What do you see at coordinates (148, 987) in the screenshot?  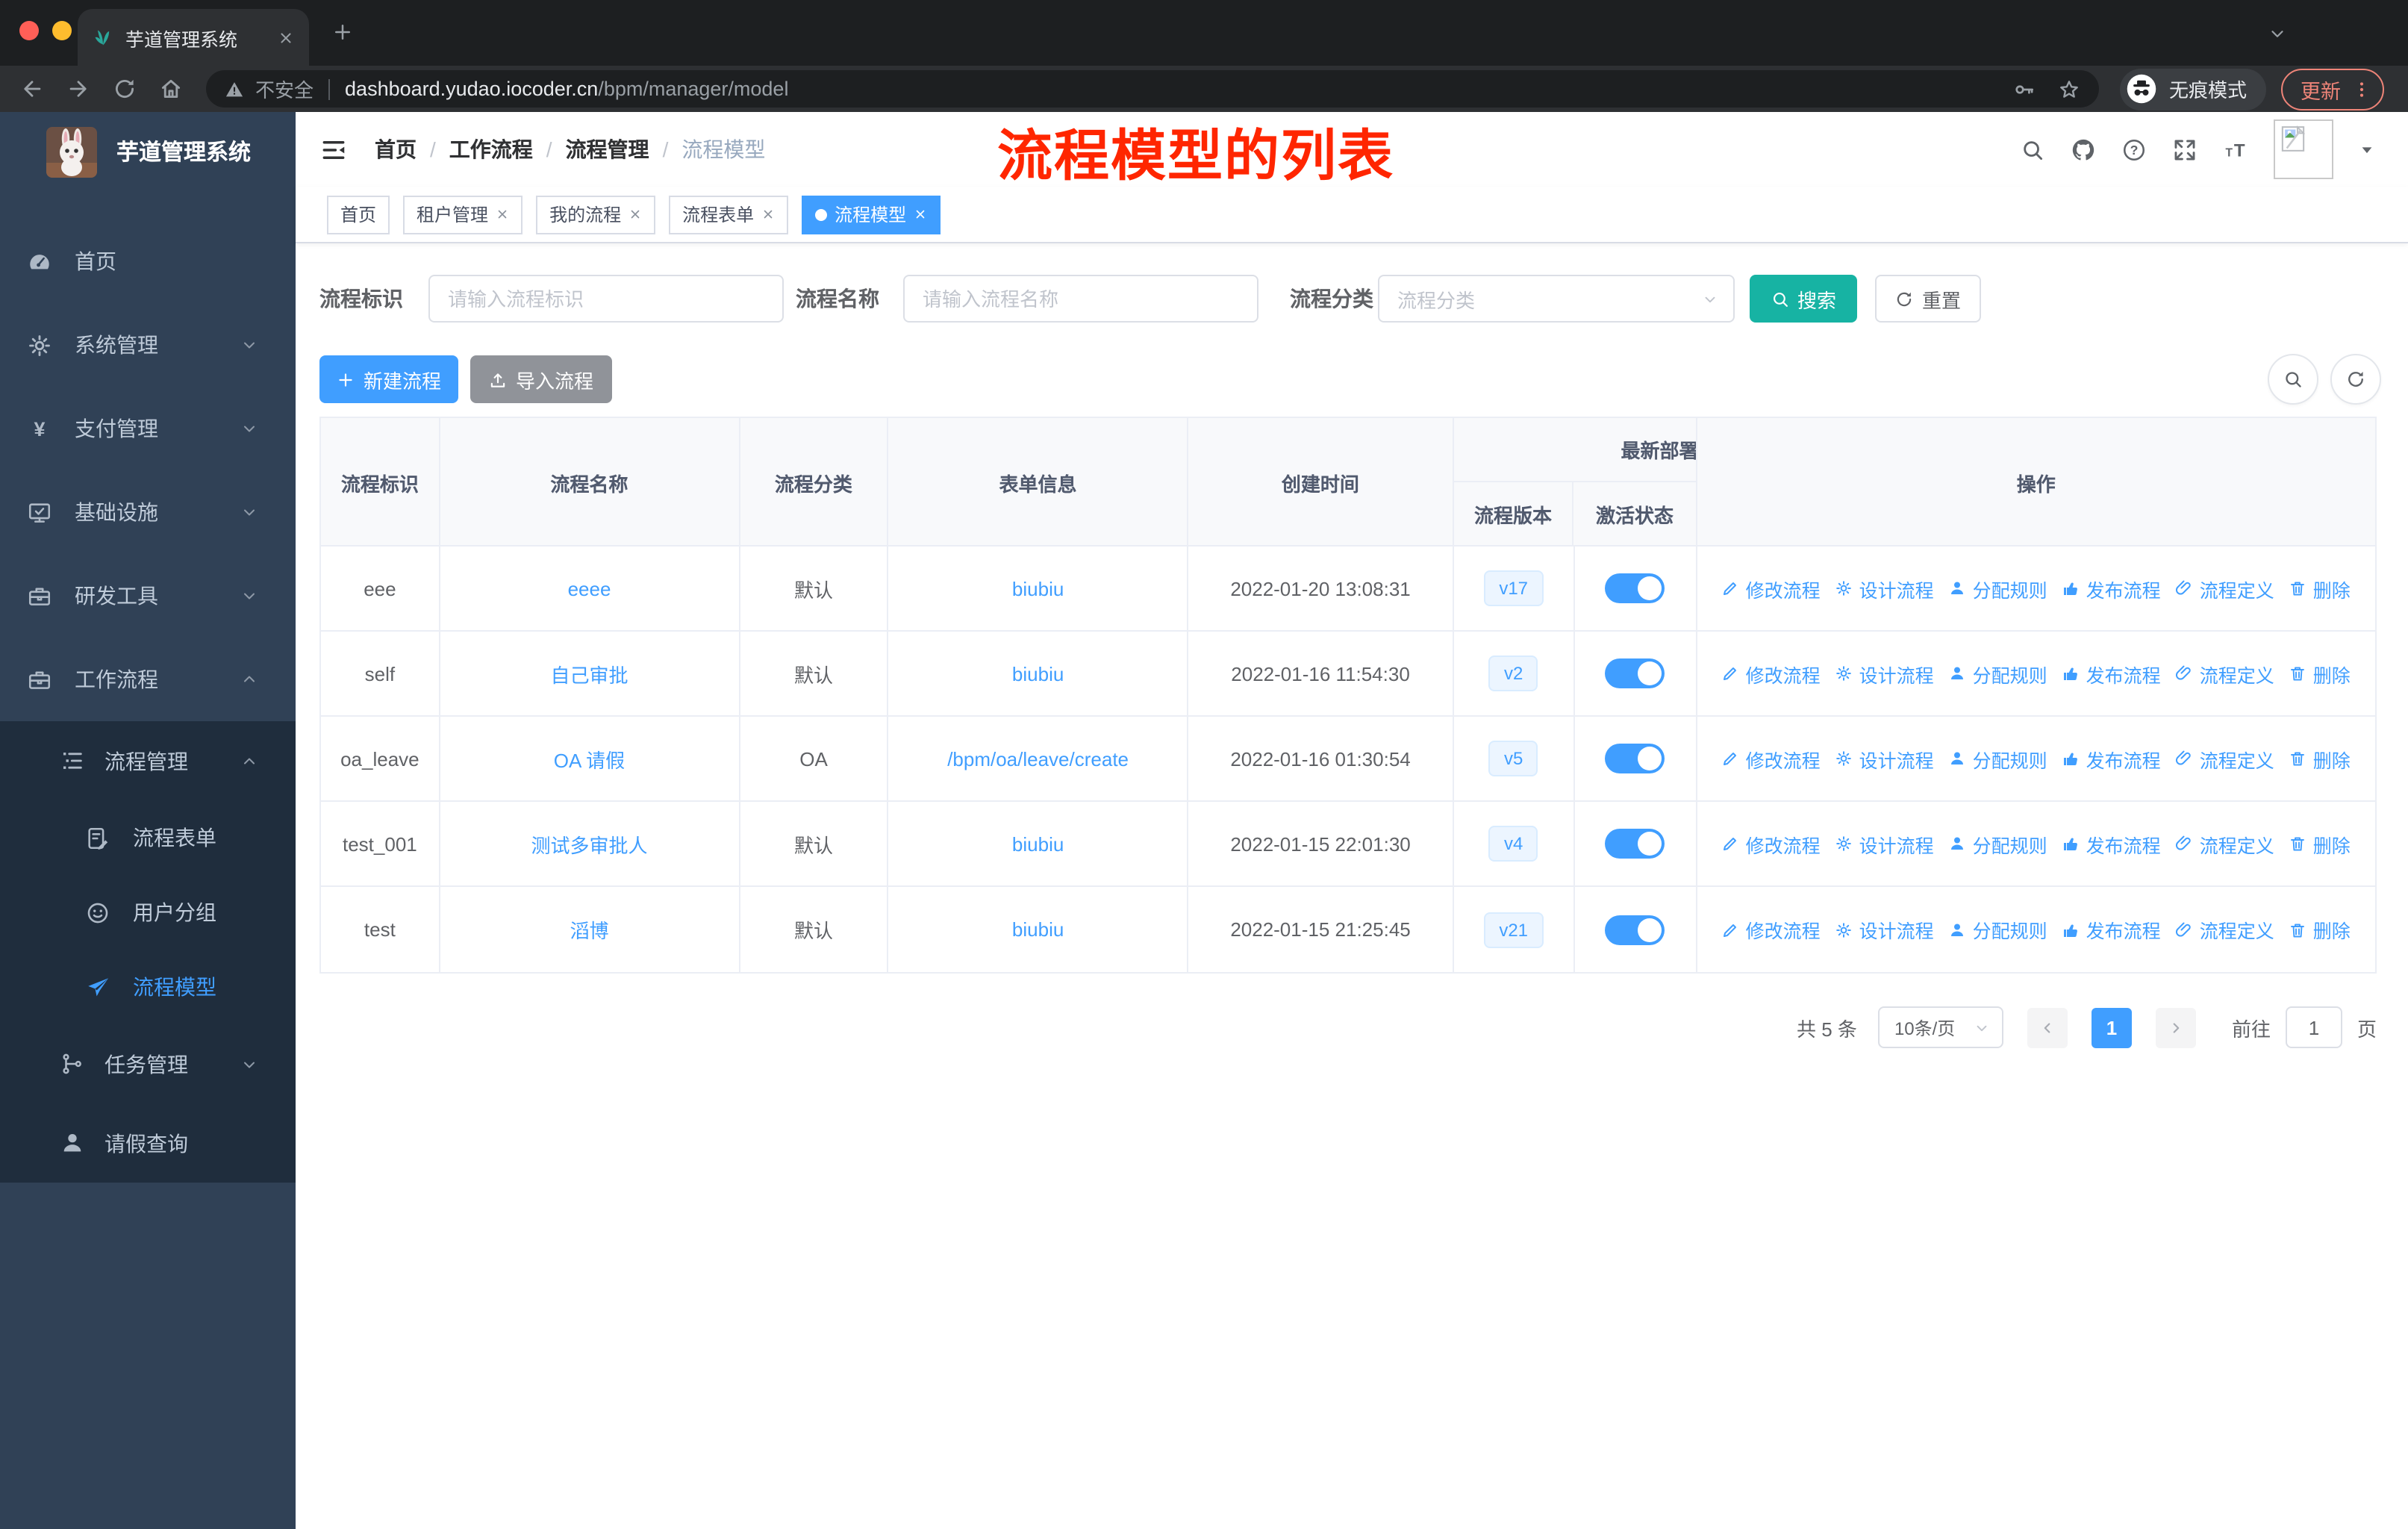 I see `sidebar-item-流程模型: 流程模型` at bounding box center [148, 987].